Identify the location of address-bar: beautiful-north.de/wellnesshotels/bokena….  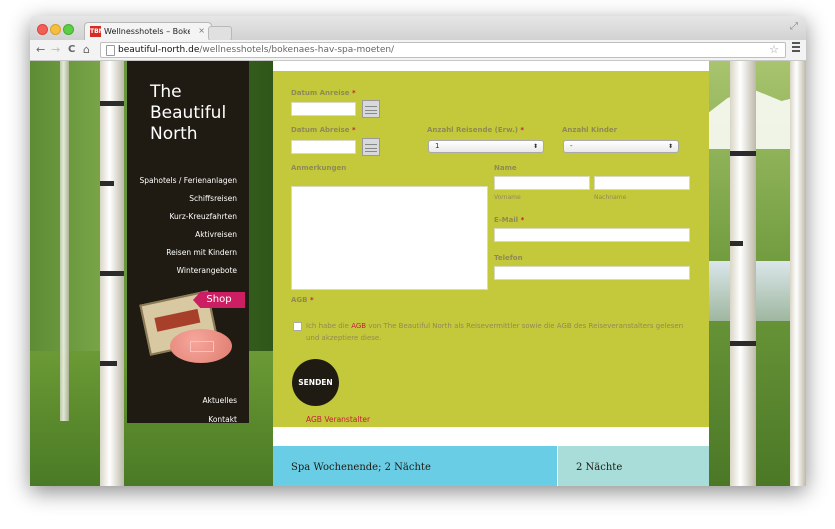
(443, 50).